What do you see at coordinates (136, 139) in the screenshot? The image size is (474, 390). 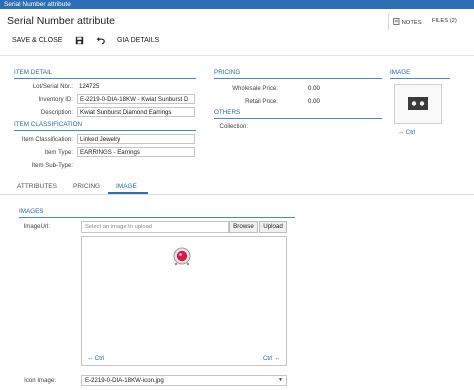 I see `item-classification-field: Linked Jewelry` at bounding box center [136, 139].